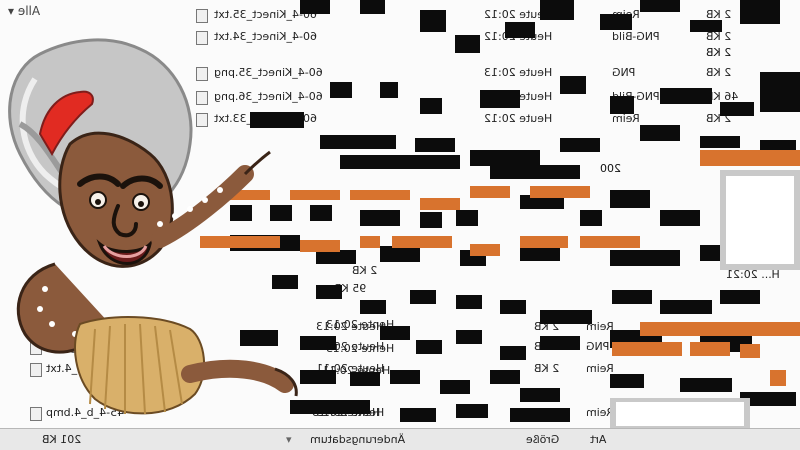  What do you see at coordinates (296, 439) in the screenshot?
I see `sort-chevron-icon: ▾` at bounding box center [296, 439].